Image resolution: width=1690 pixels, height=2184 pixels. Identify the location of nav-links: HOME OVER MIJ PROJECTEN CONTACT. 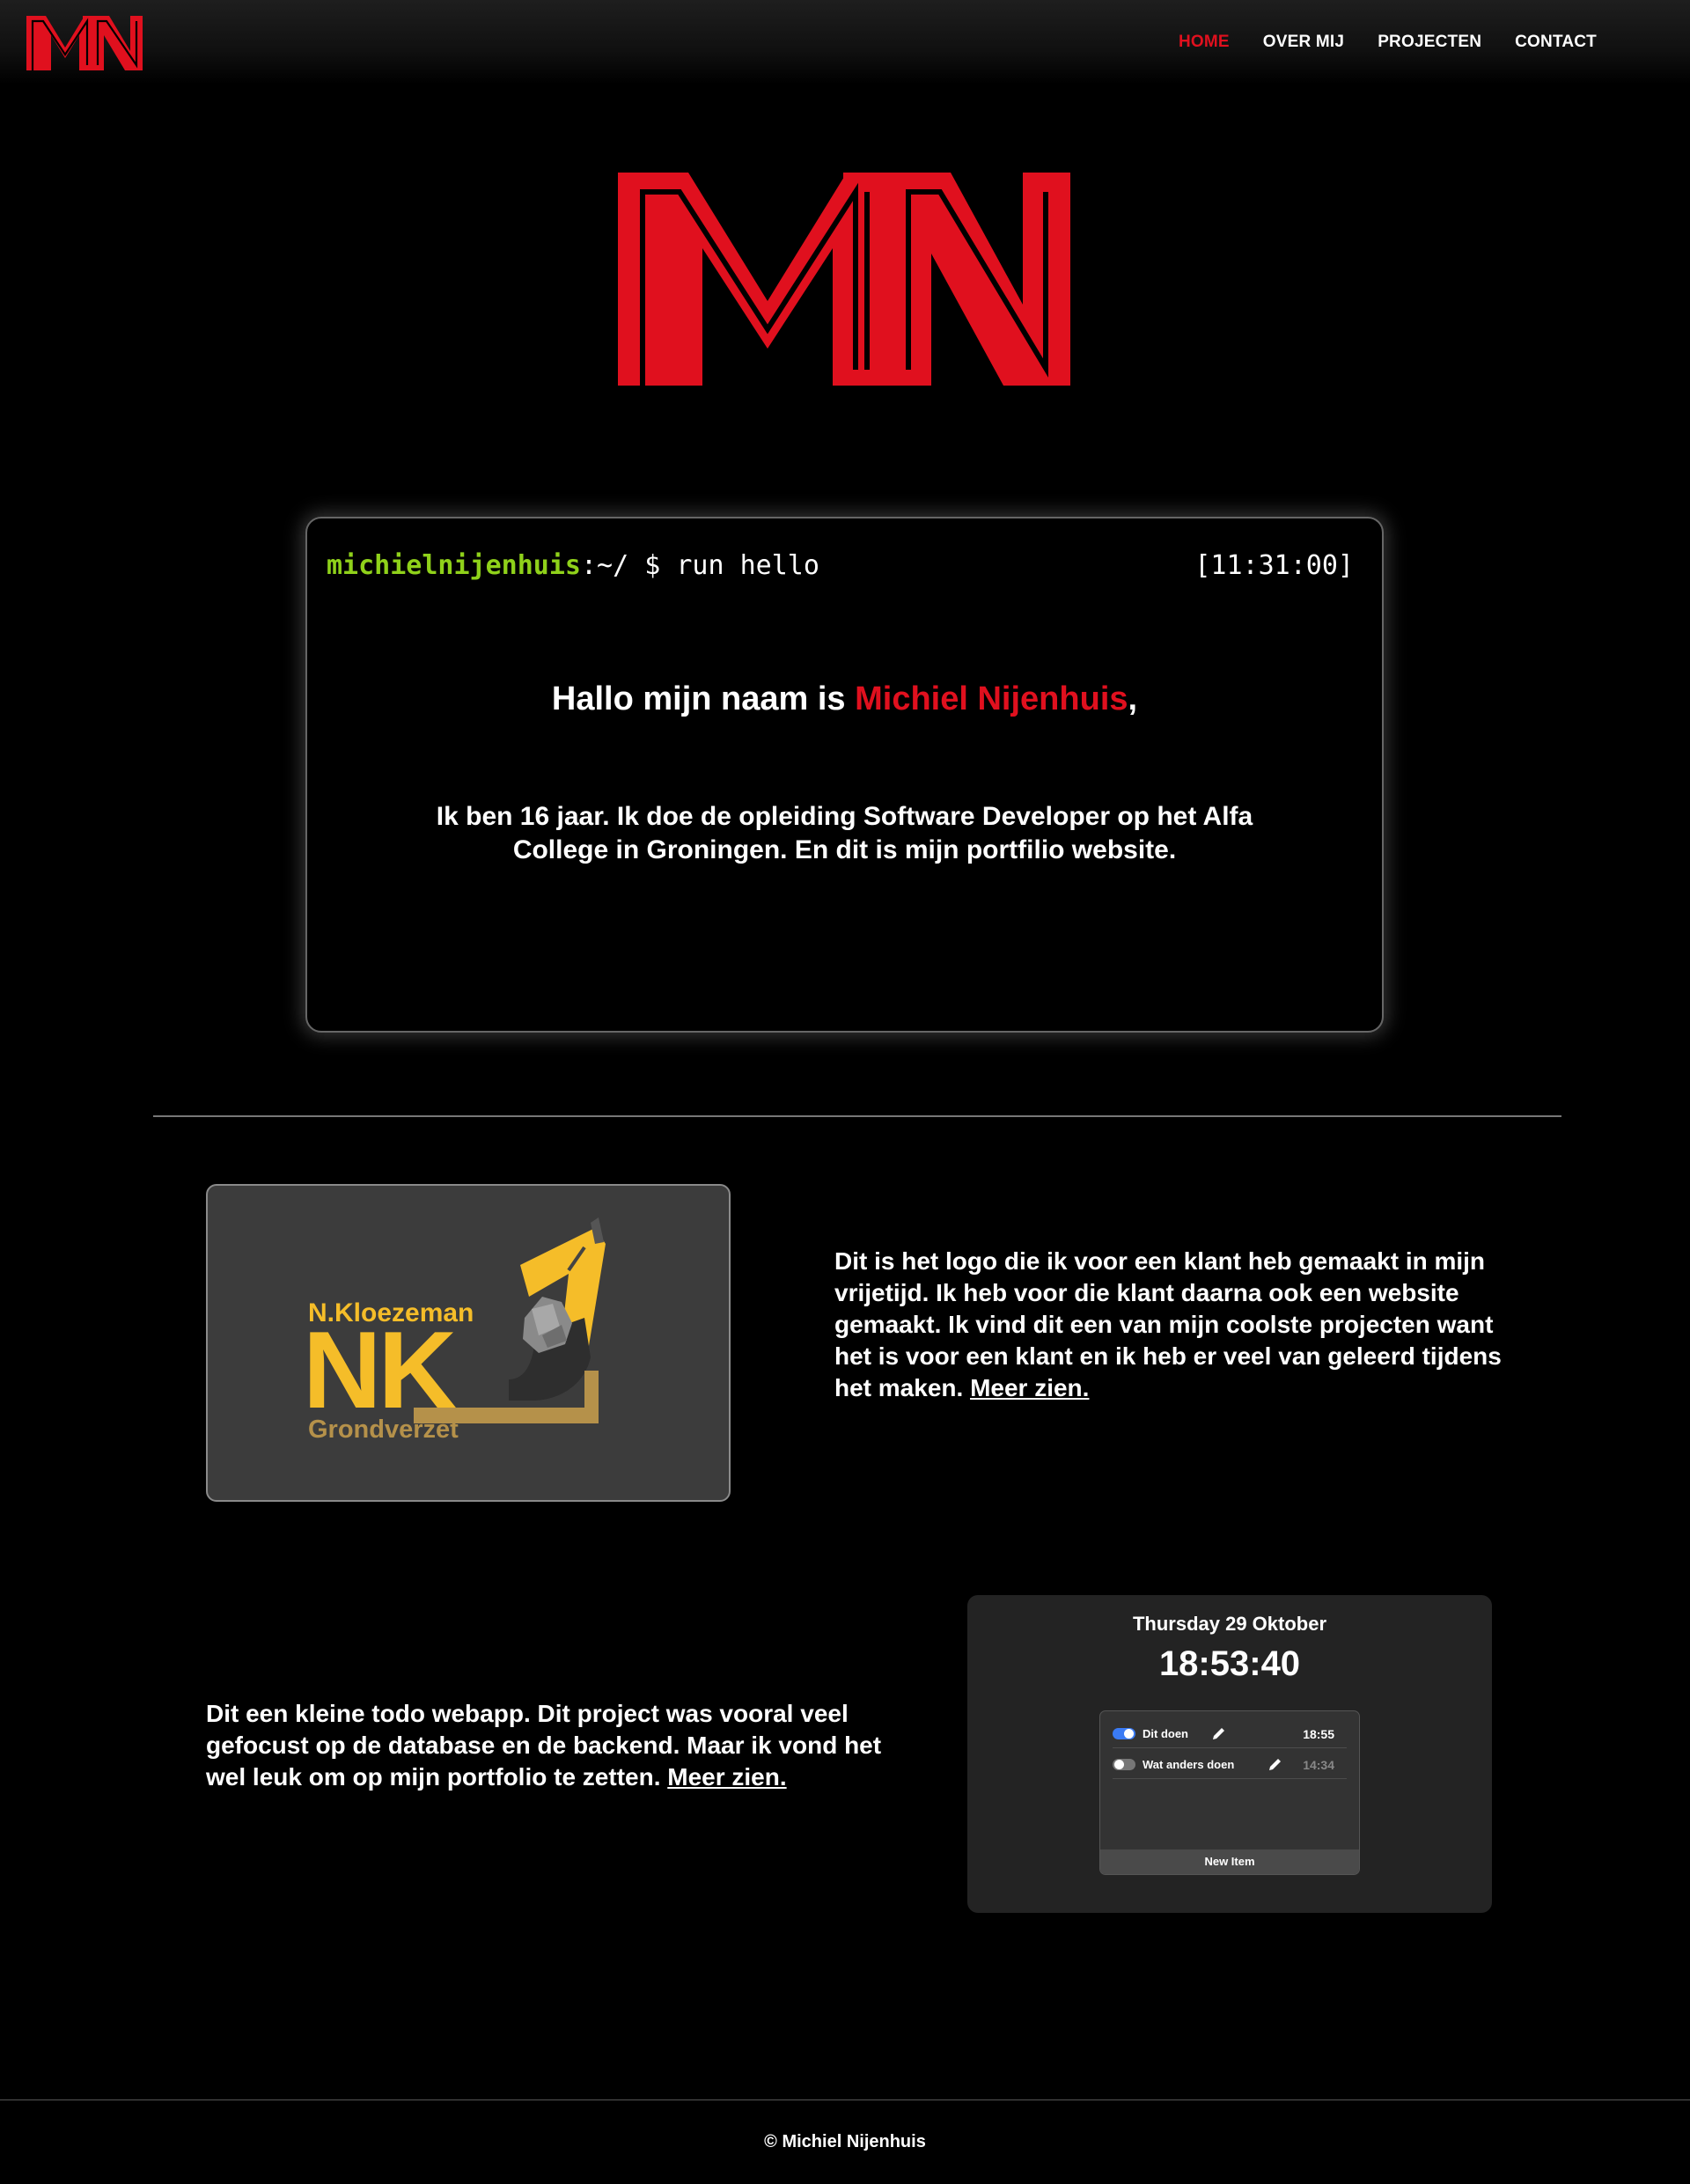
(1388, 42).